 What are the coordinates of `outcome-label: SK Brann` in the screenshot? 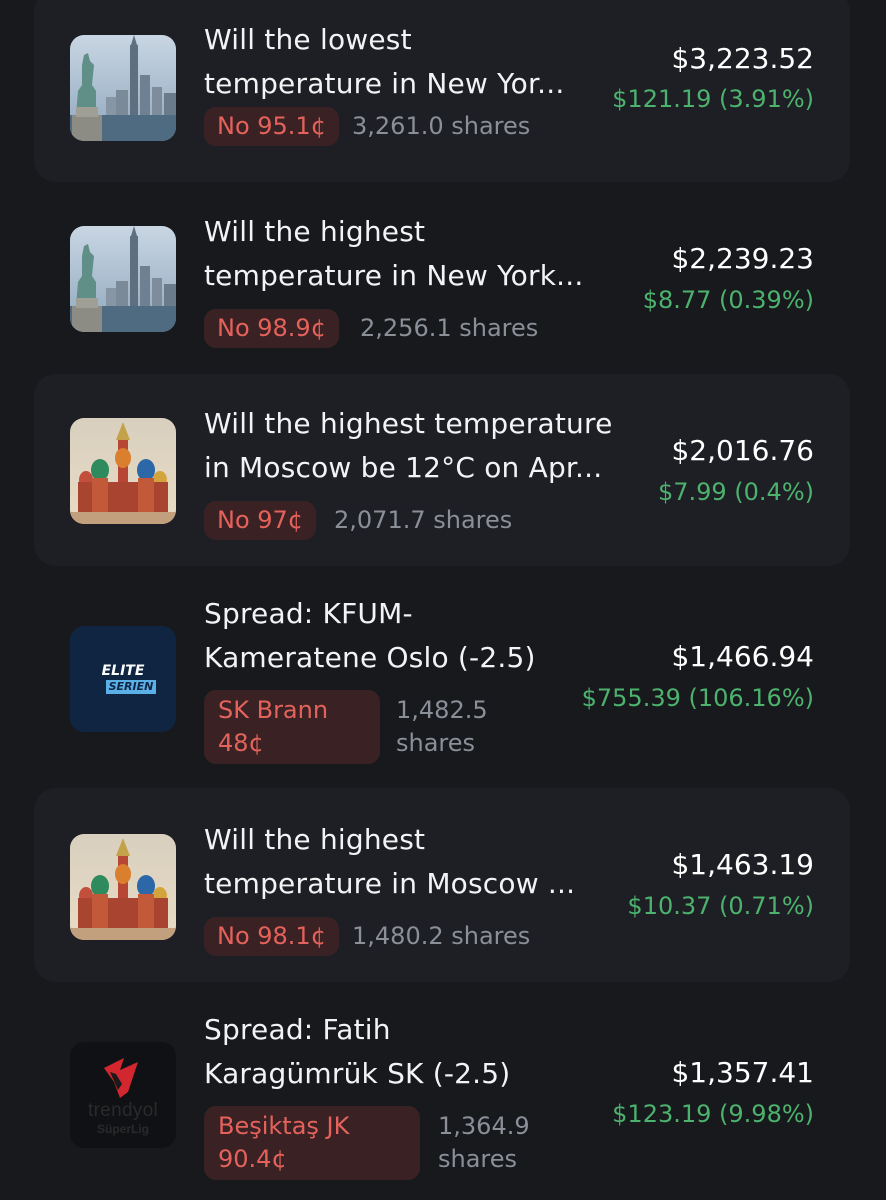 It's located at (273, 710).